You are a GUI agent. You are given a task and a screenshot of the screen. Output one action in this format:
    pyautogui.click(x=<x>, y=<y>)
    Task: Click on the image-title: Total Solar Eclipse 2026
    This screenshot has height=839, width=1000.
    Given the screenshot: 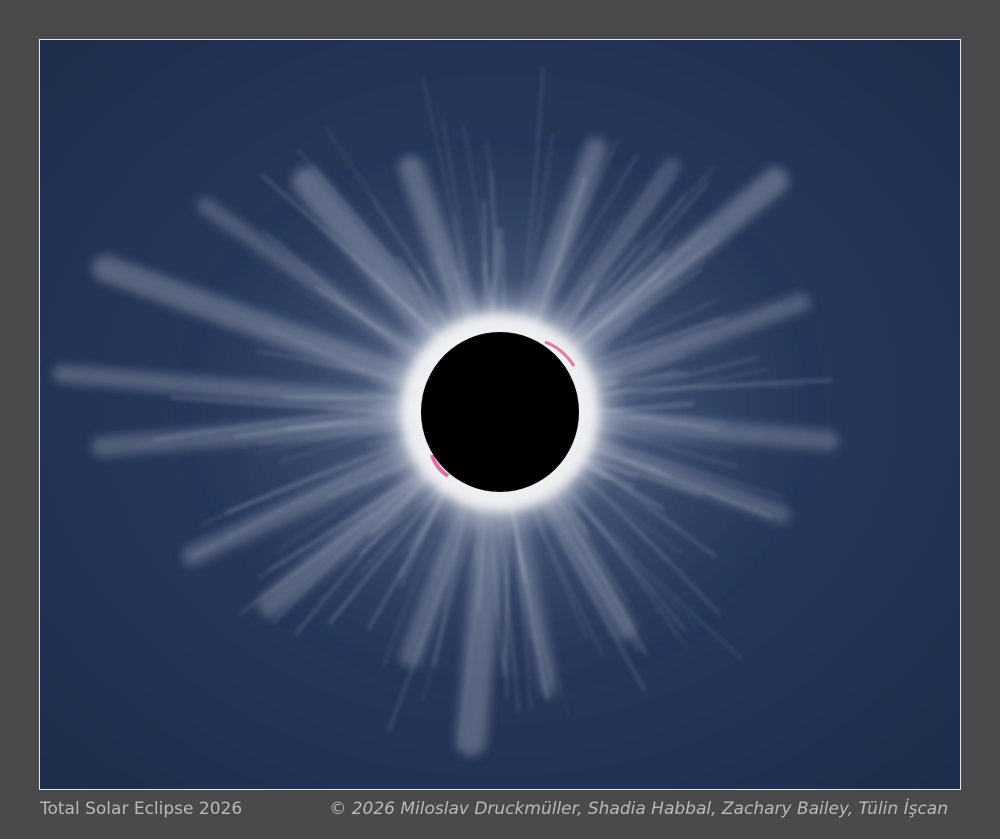 What is the action you would take?
    pyautogui.click(x=141, y=809)
    